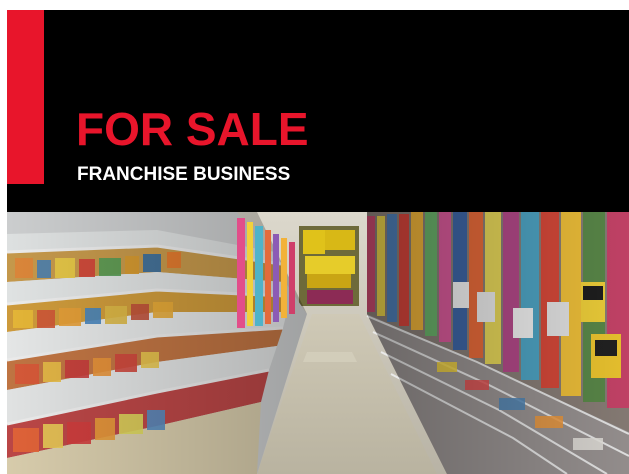  Describe the element at coordinates (25, 97) in the screenshot. I see `red-accent-bar` at that location.